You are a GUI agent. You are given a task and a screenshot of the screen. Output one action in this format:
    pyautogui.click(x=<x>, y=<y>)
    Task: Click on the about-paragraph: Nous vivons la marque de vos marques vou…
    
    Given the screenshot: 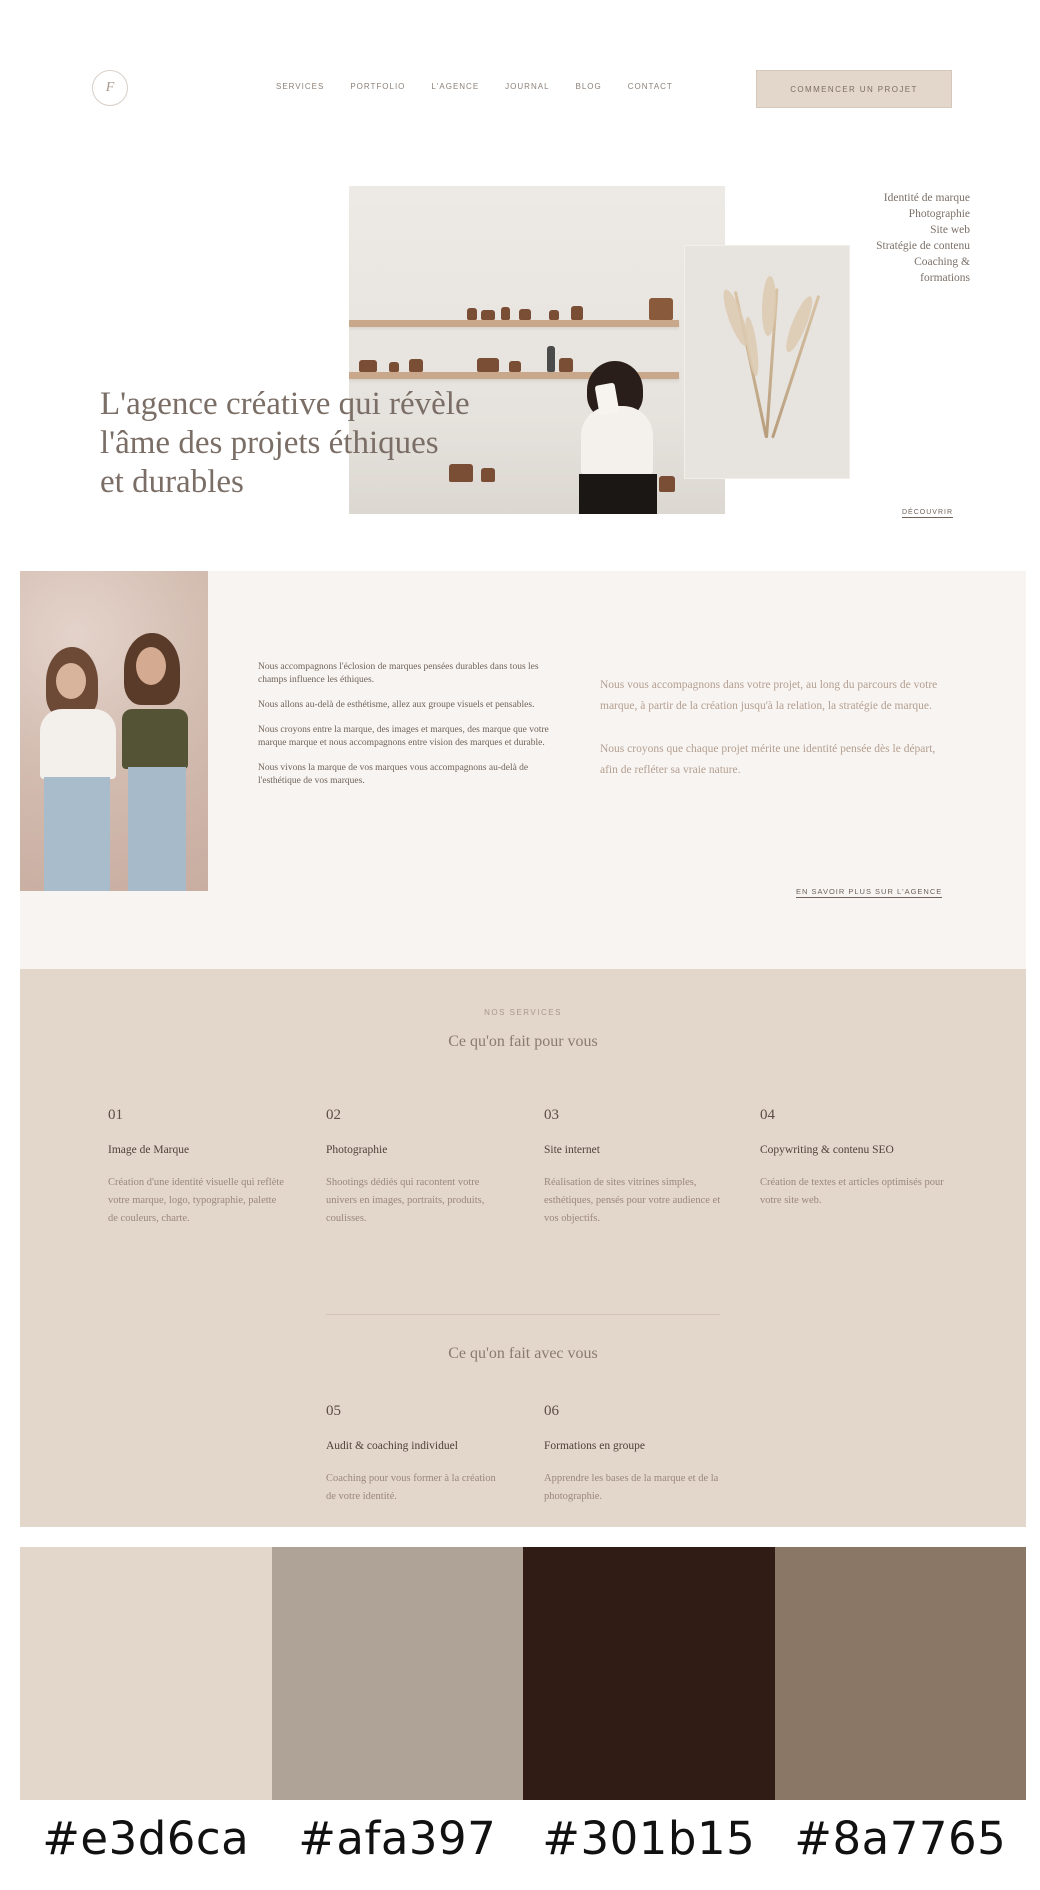 What is the action you would take?
    pyautogui.click(x=393, y=774)
    